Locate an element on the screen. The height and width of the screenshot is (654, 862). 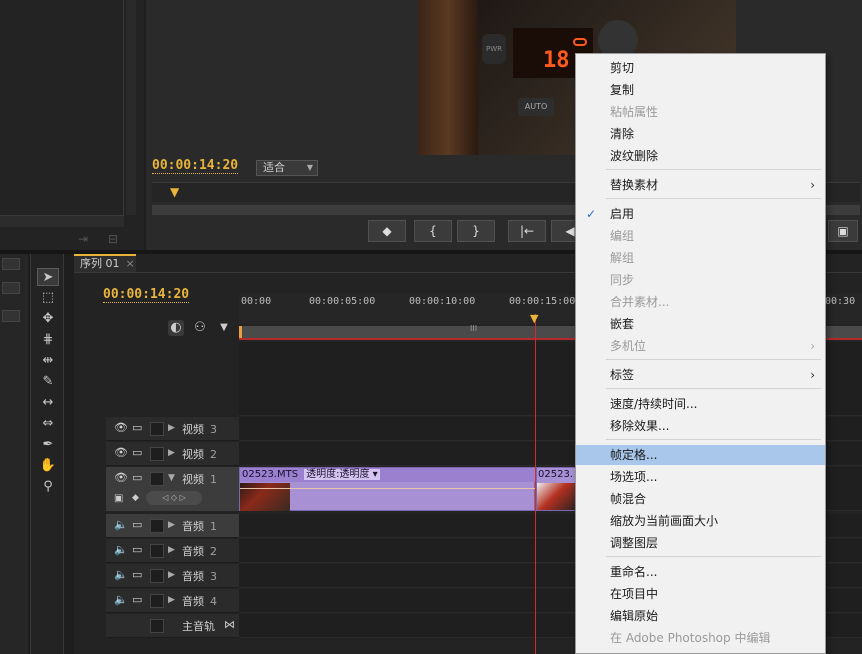
add-marker-button: ◆ is located at coordinates (387, 231).